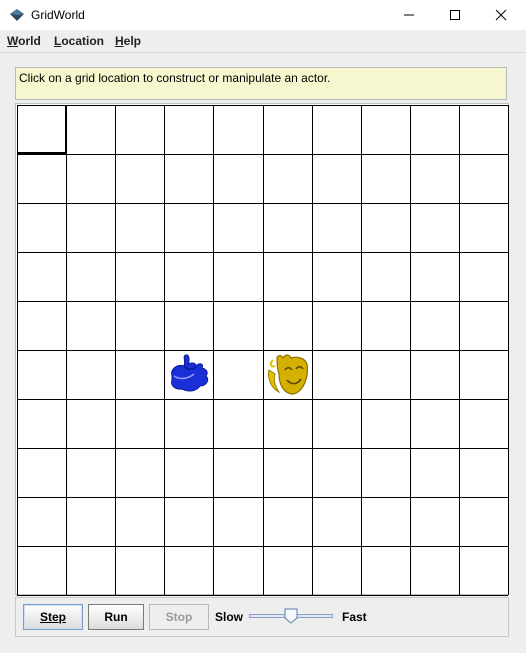 The width and height of the screenshot is (526, 653). I want to click on selected-cell-highlight, so click(42, 129).